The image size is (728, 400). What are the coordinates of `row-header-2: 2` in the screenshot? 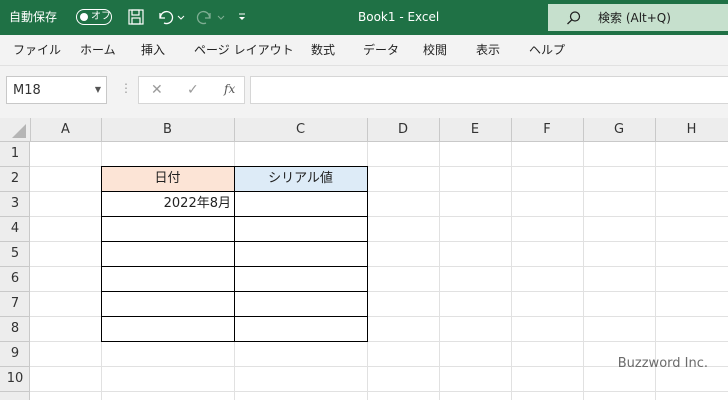 It's located at (15, 179).